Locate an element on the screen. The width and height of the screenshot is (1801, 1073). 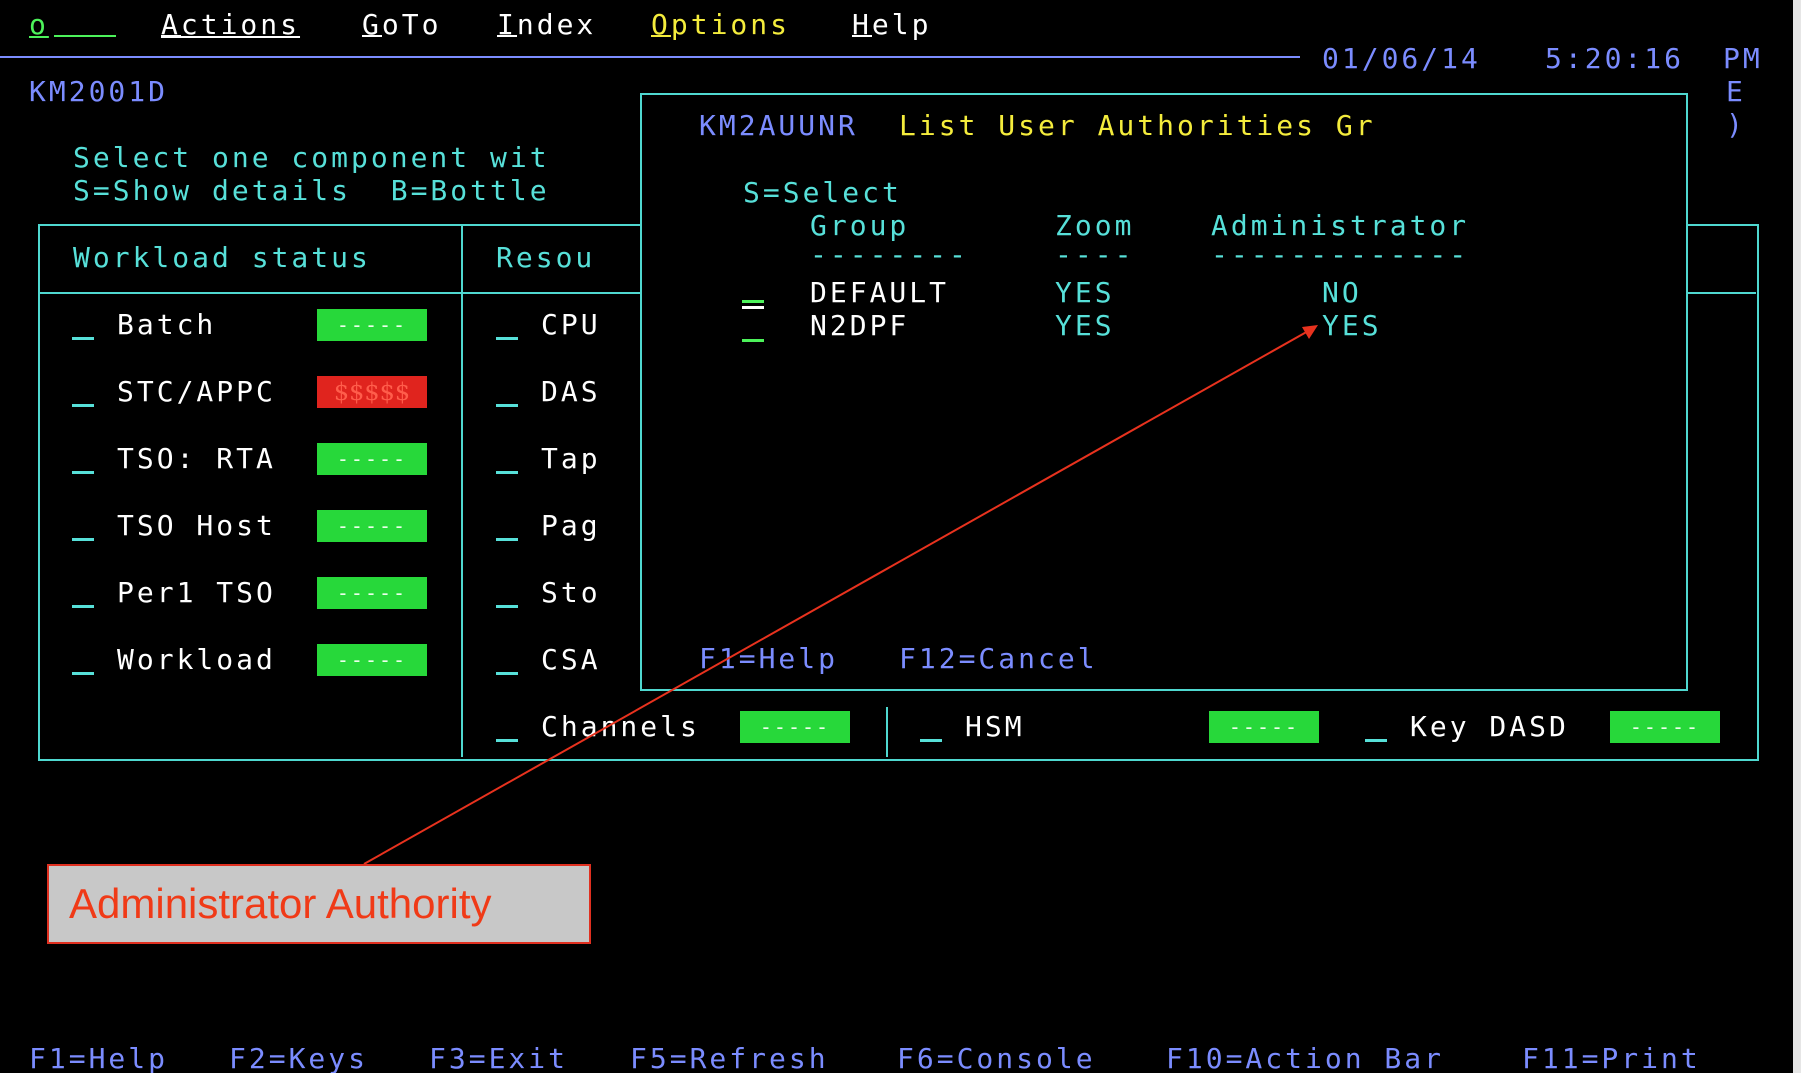
fkey-f11-print: F11=Print is located at coordinates (1611, 1057).